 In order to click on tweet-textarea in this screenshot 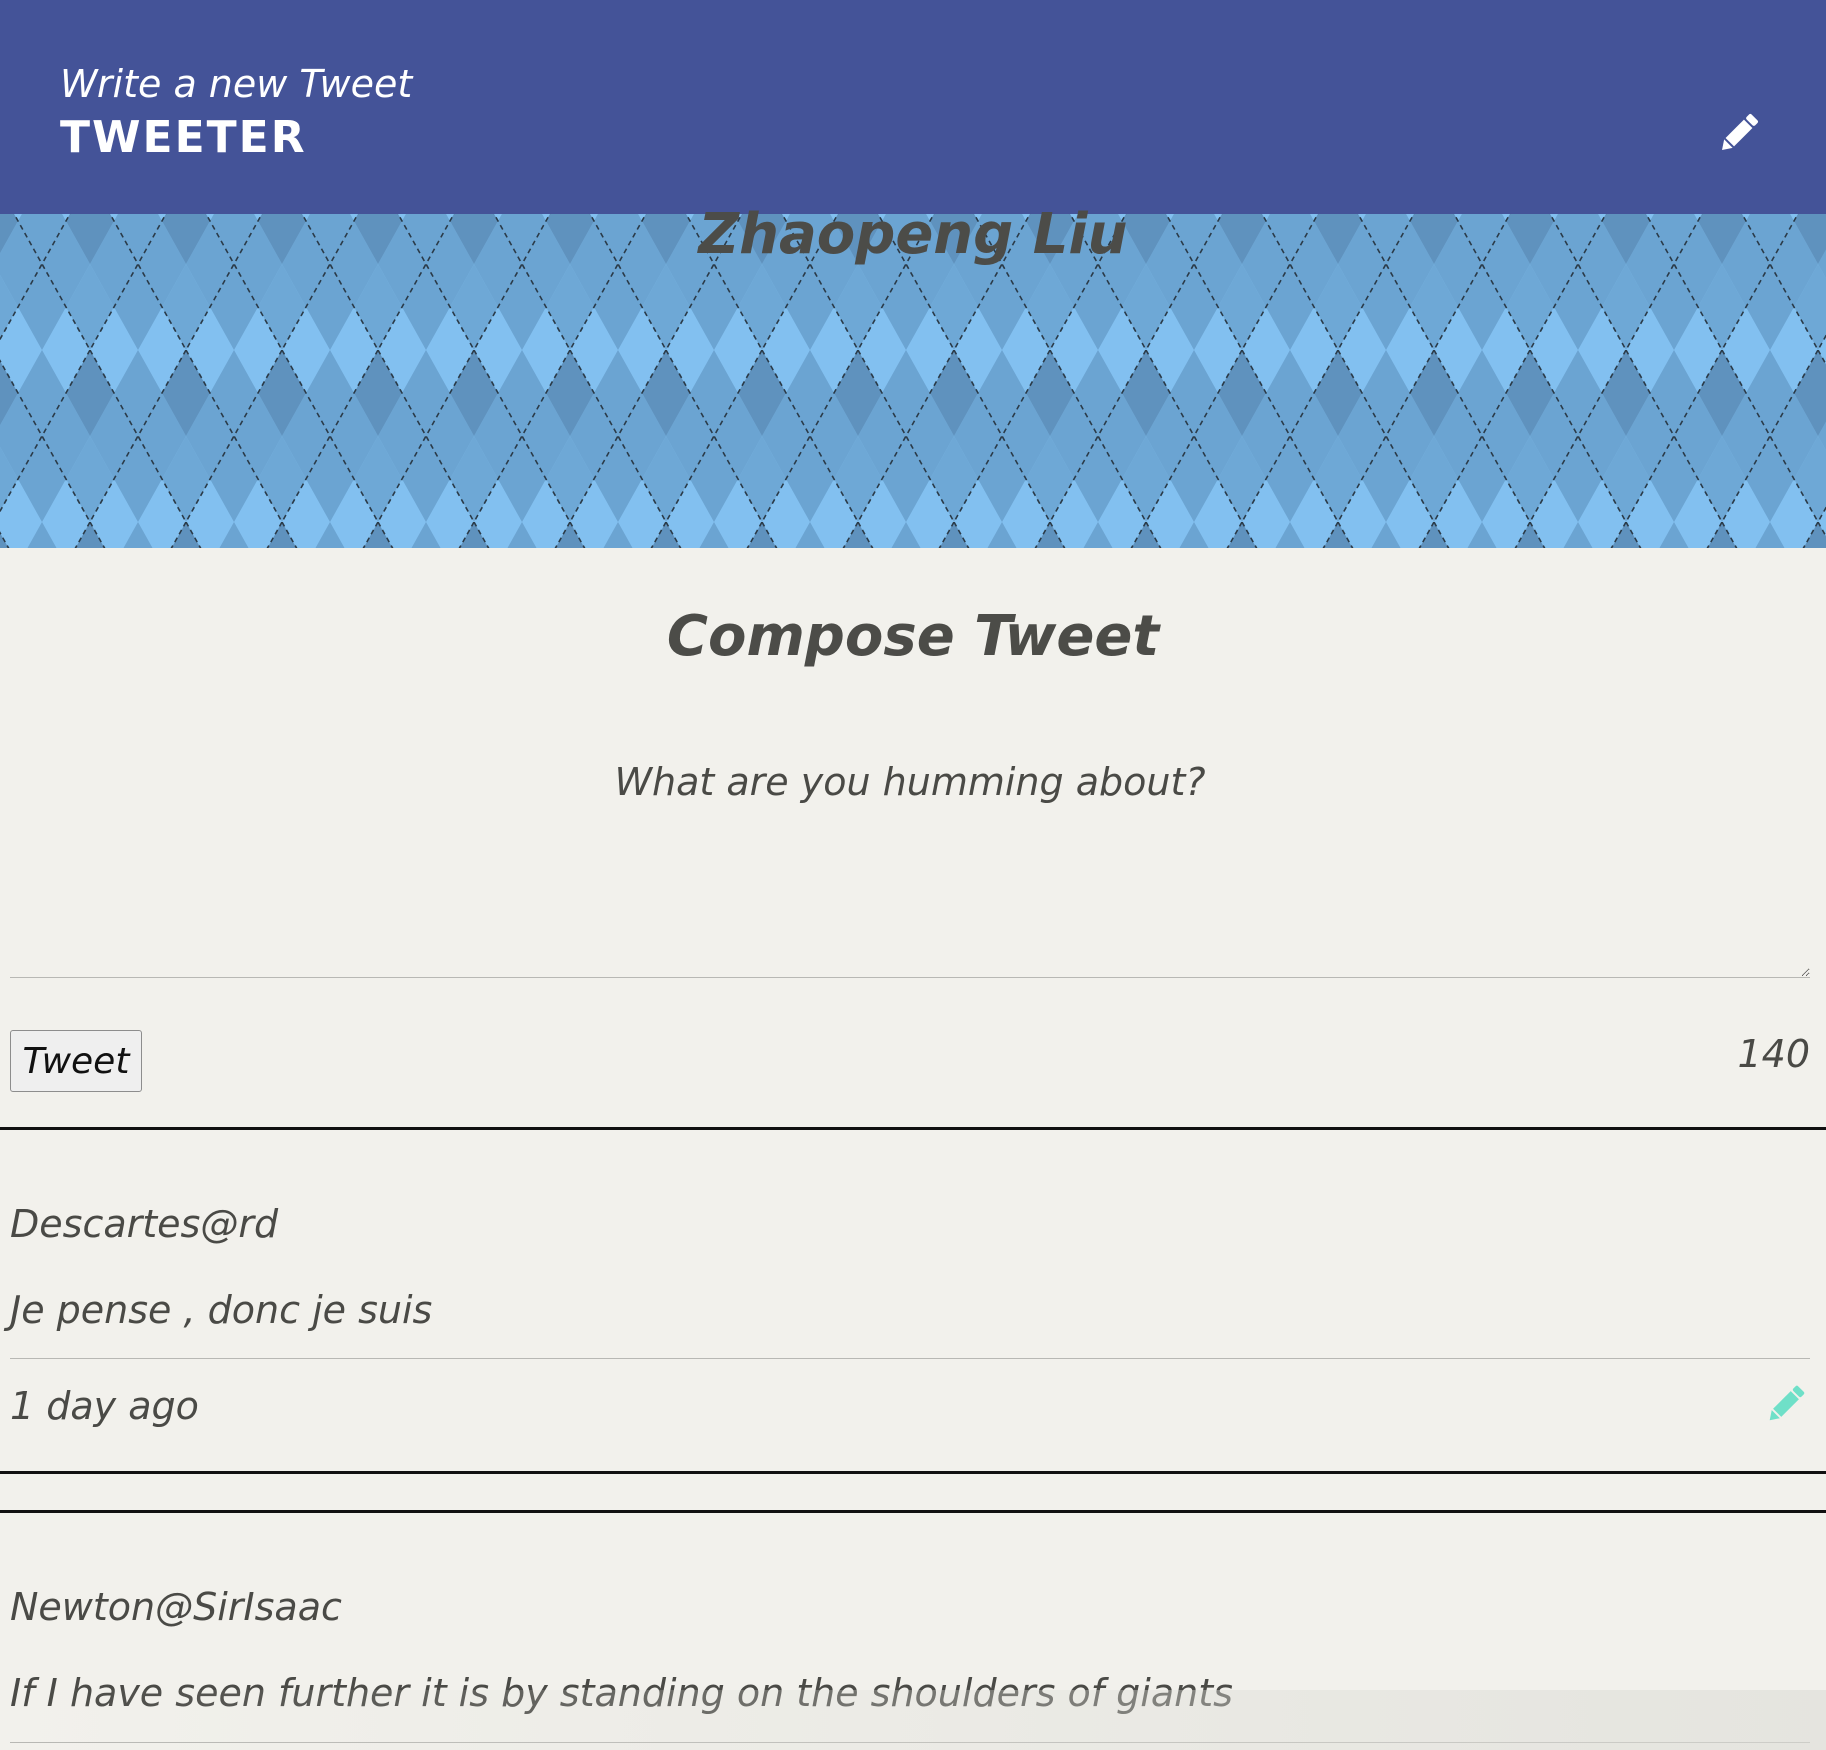, I will do `click(910, 869)`.